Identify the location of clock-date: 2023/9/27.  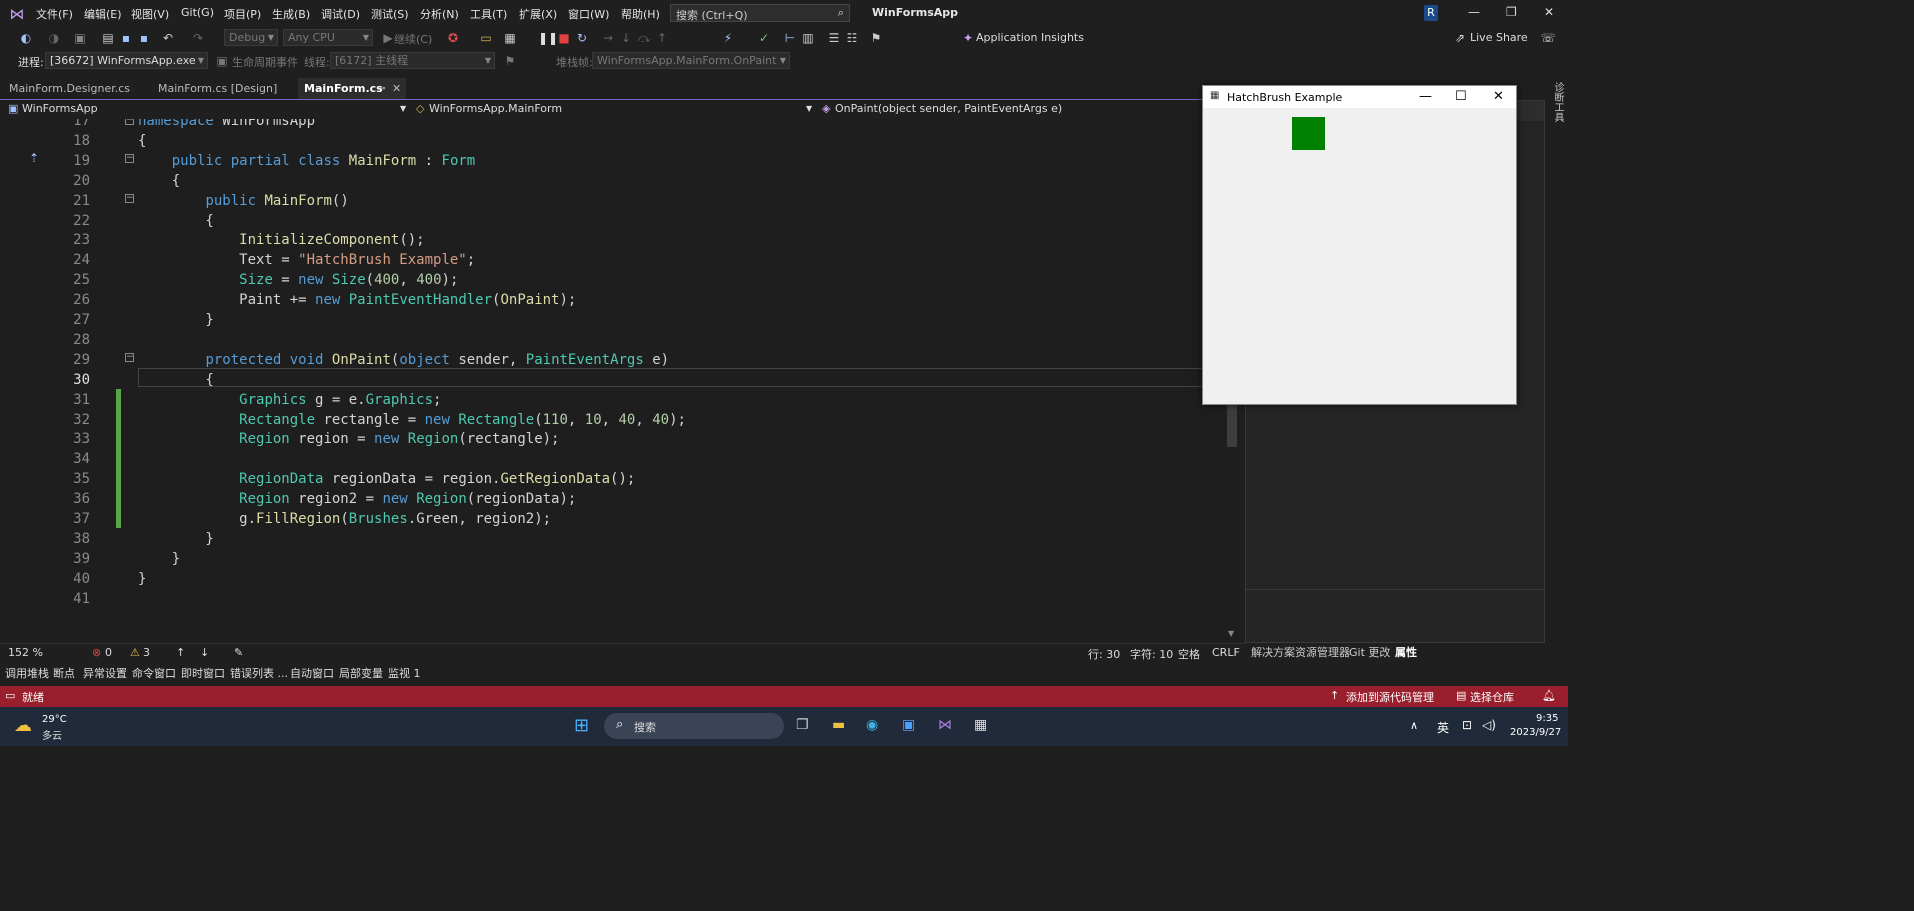
(1535, 732).